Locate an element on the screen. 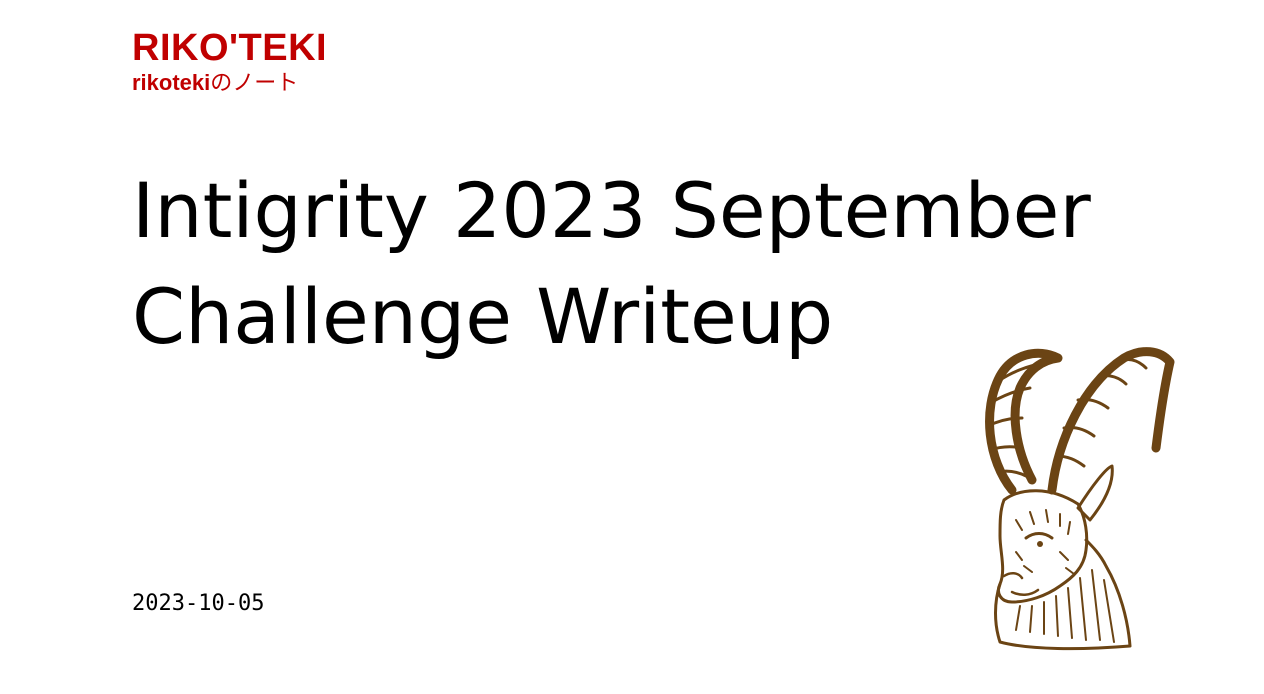 This screenshot has width=1264, height=694. site-brand: RIKO'TEKI rikotekiのノート is located at coordinates (229, 62).